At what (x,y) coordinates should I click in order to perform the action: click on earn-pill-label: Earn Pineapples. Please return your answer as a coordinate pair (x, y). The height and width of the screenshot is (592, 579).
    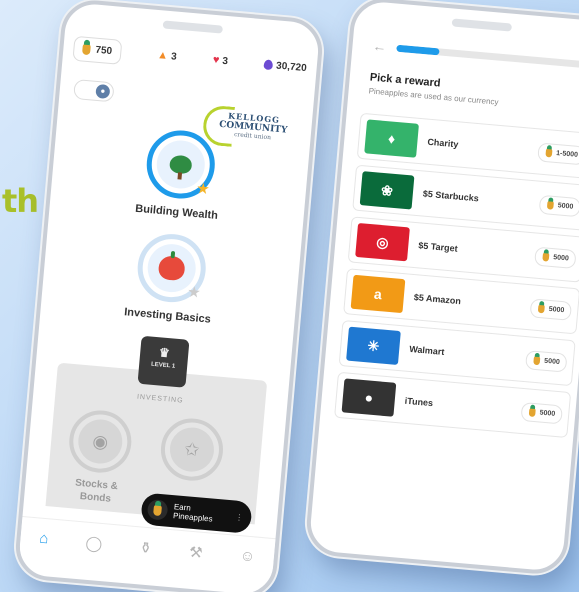
    Looking at the image, I should click on (193, 512).